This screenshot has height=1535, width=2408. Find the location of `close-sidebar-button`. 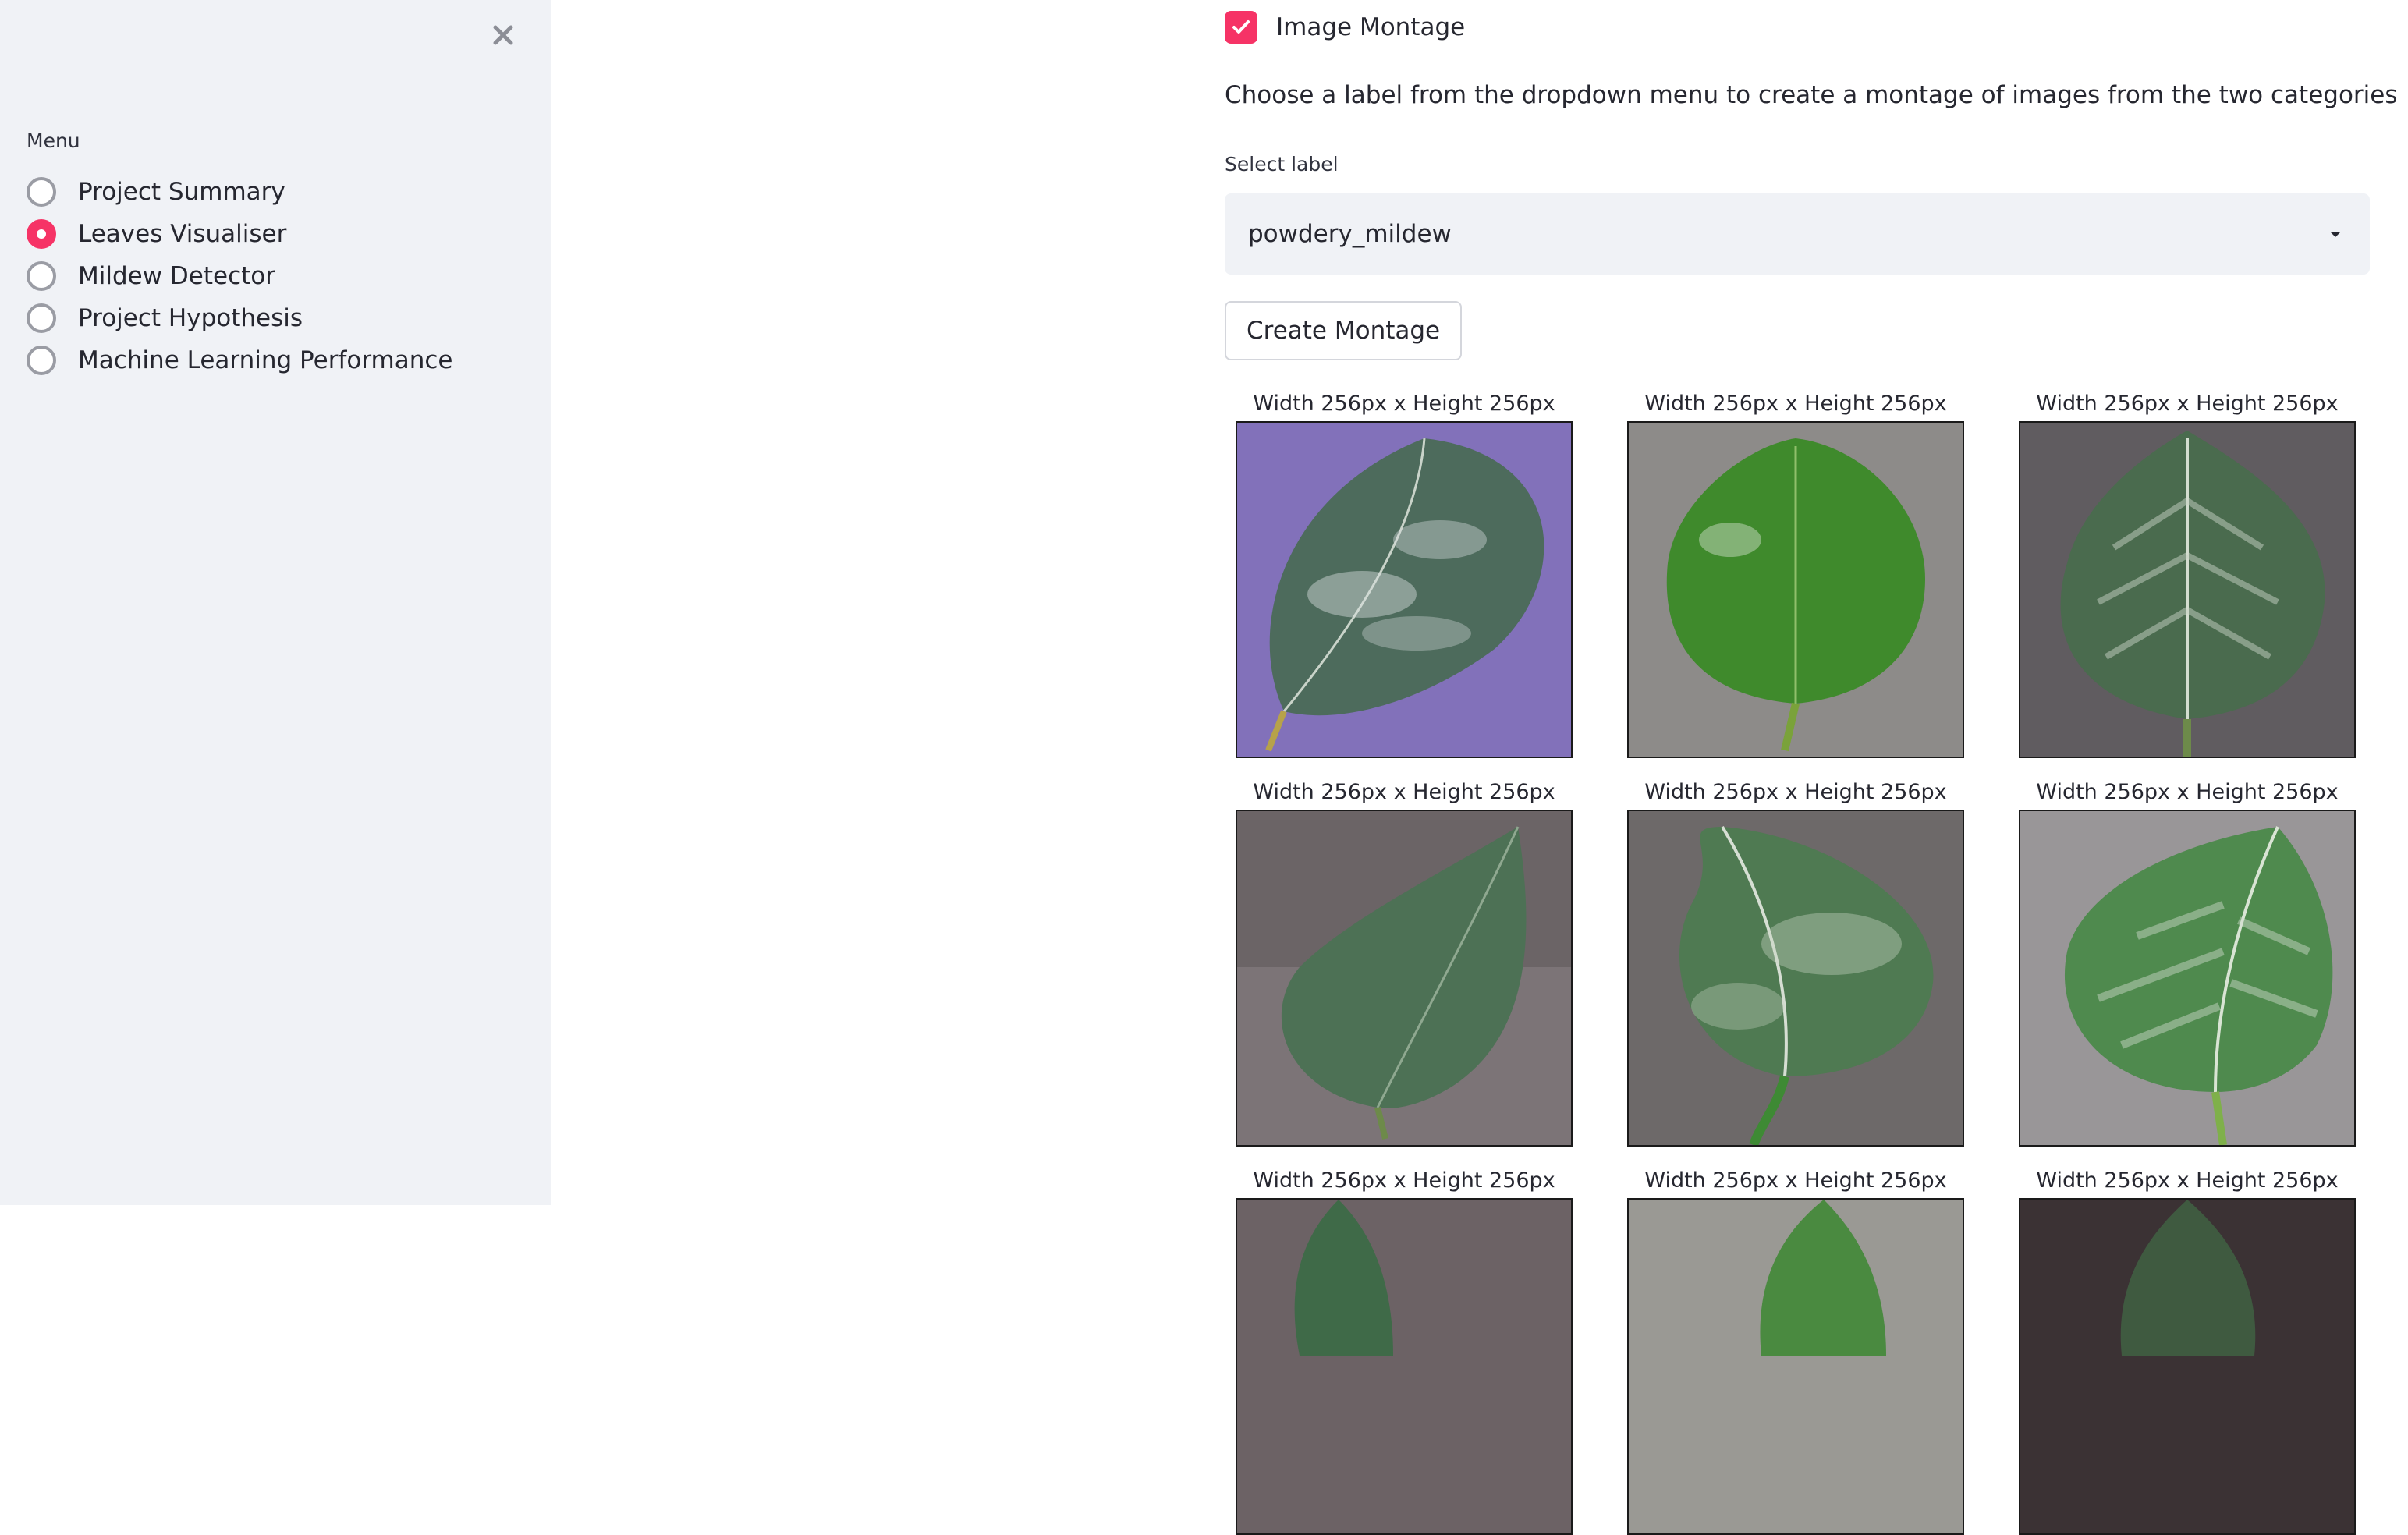

close-sidebar-button is located at coordinates (503, 35).